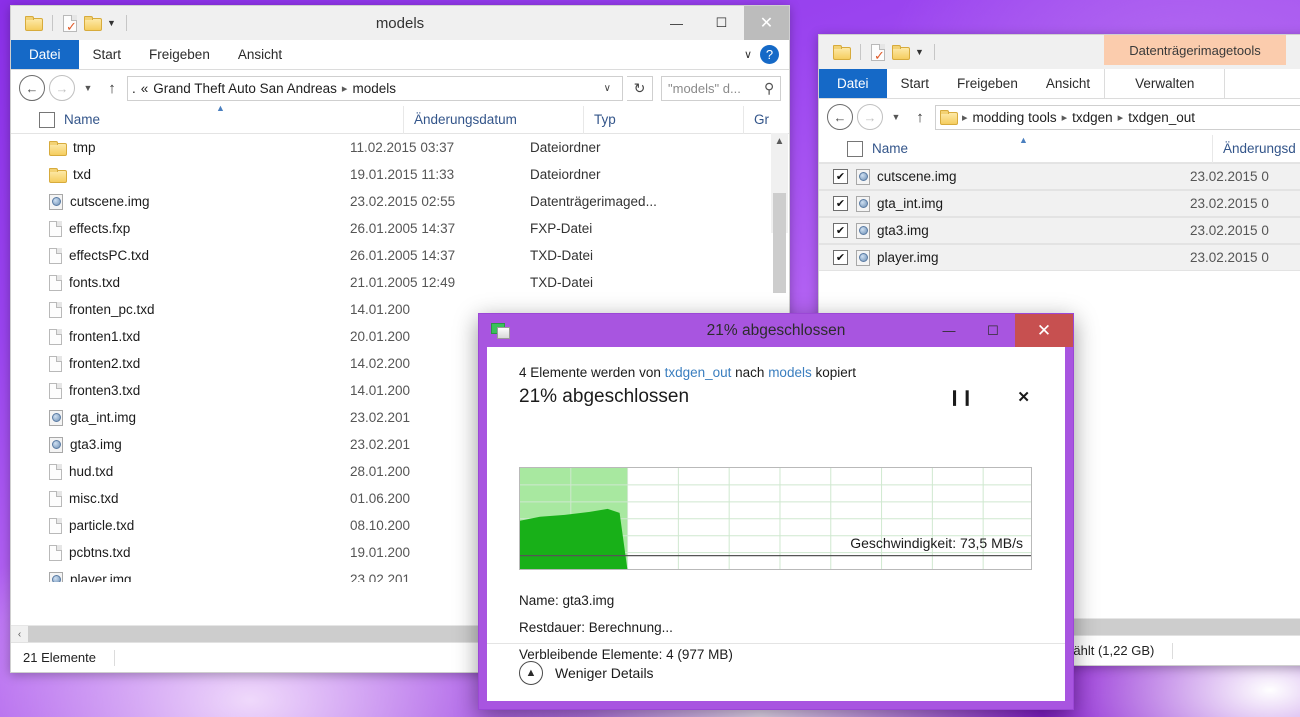  I want to click on table-row: effects.fxp 26.01.2005 14:37 FXP-Datei, so click(400, 228).